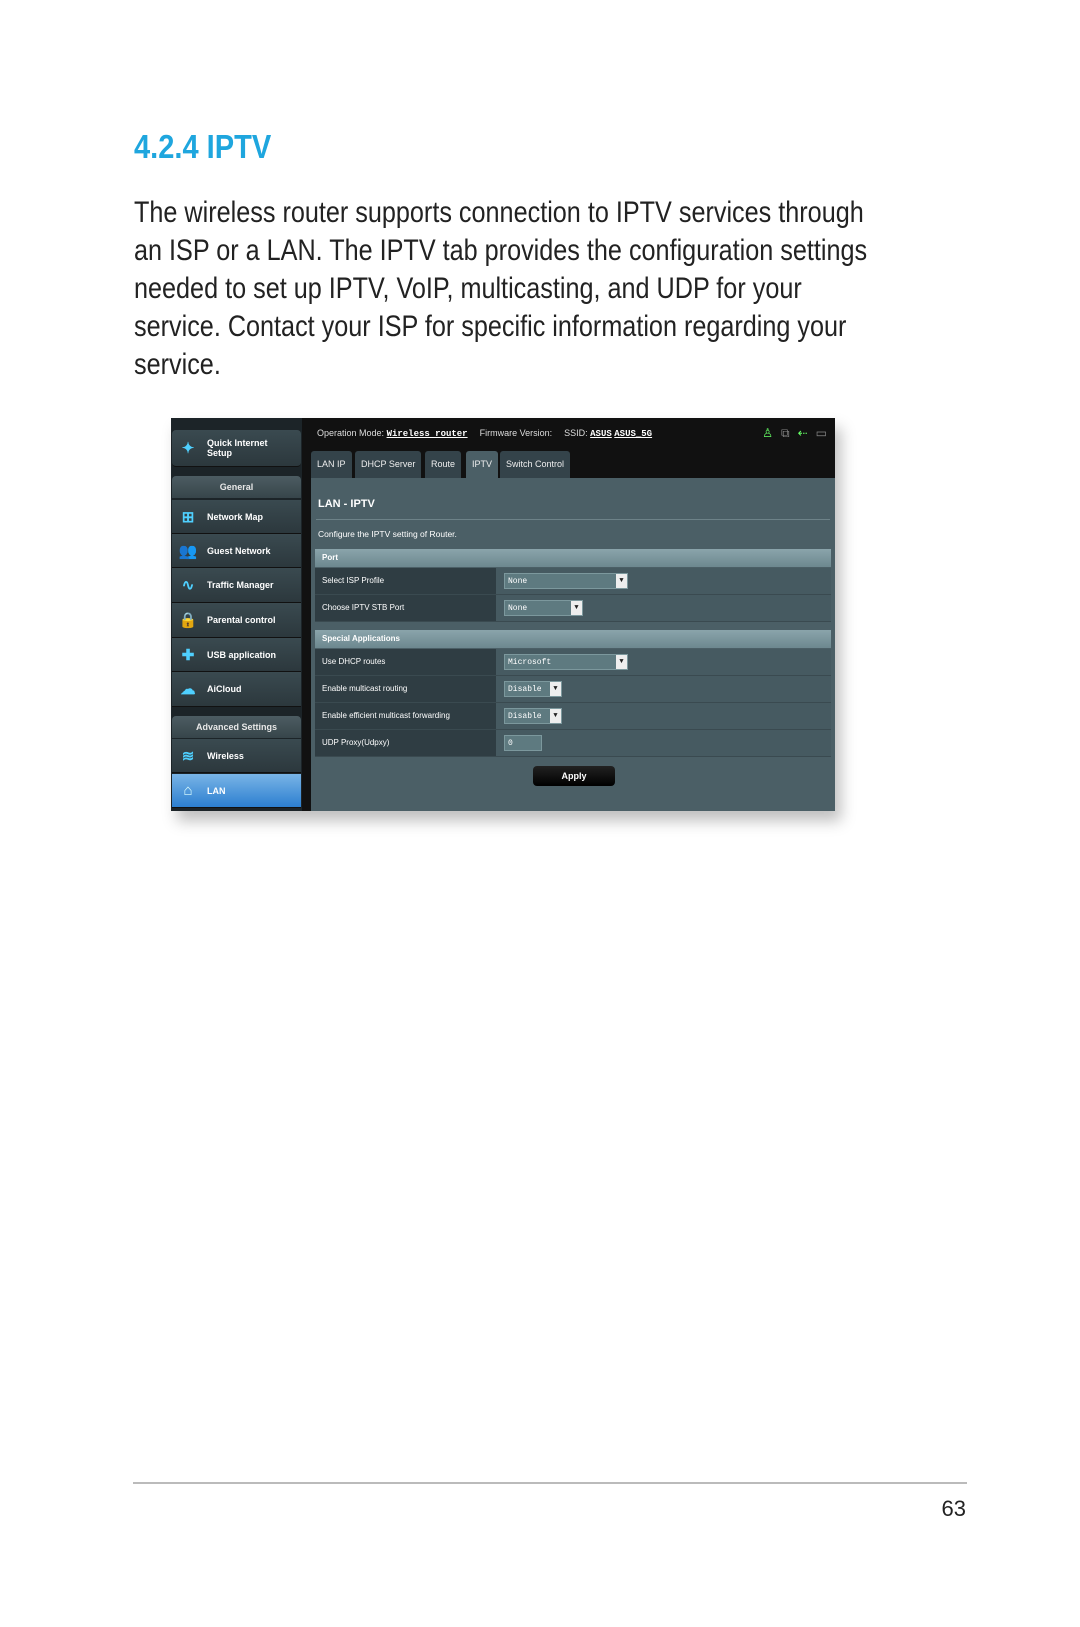  I want to click on table-row: Select ISP Profile None ▼, so click(573, 581).